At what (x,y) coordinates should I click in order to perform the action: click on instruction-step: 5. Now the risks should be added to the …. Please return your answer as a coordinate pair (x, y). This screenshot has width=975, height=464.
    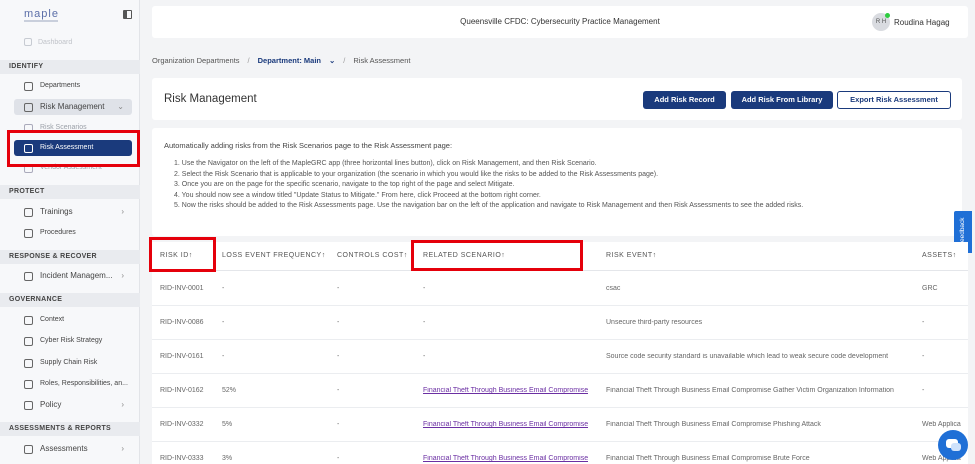
    Looking at the image, I should click on (489, 205).